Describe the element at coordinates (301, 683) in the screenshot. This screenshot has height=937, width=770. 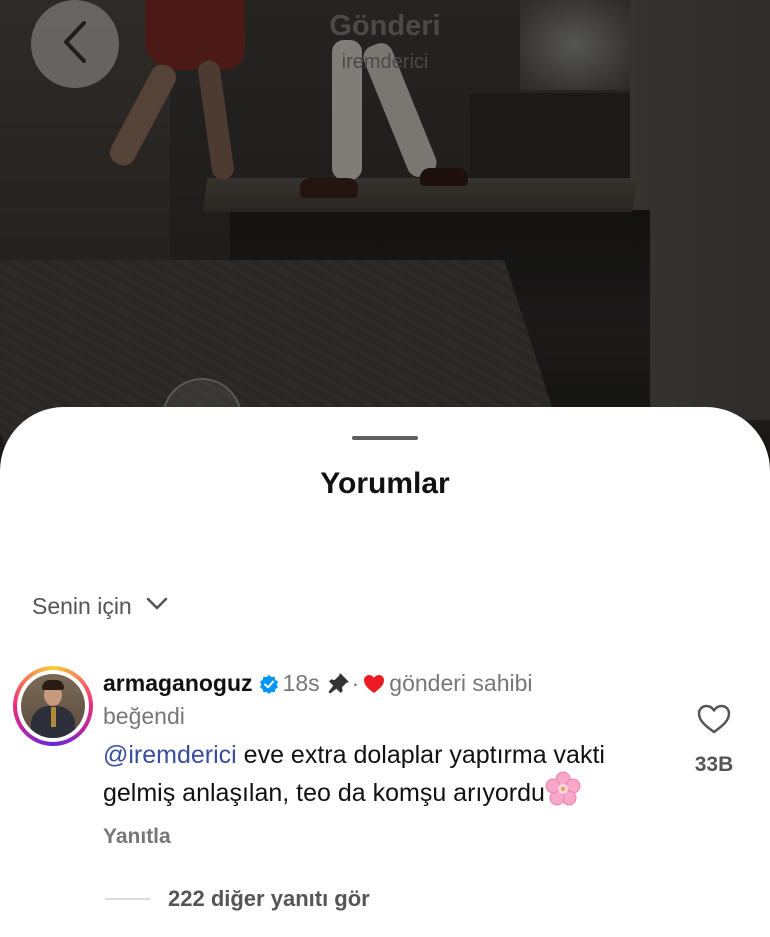
I see `comment-time: 18s` at that location.